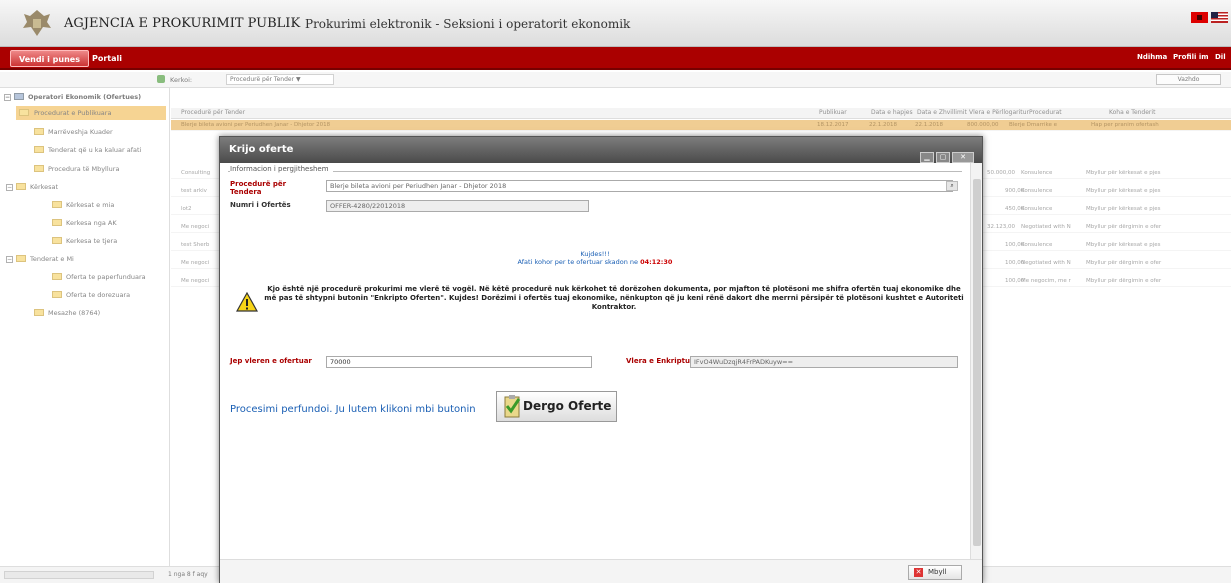 Image resolution: width=1231 pixels, height=583 pixels. I want to click on scroll-thumb, so click(977, 362).